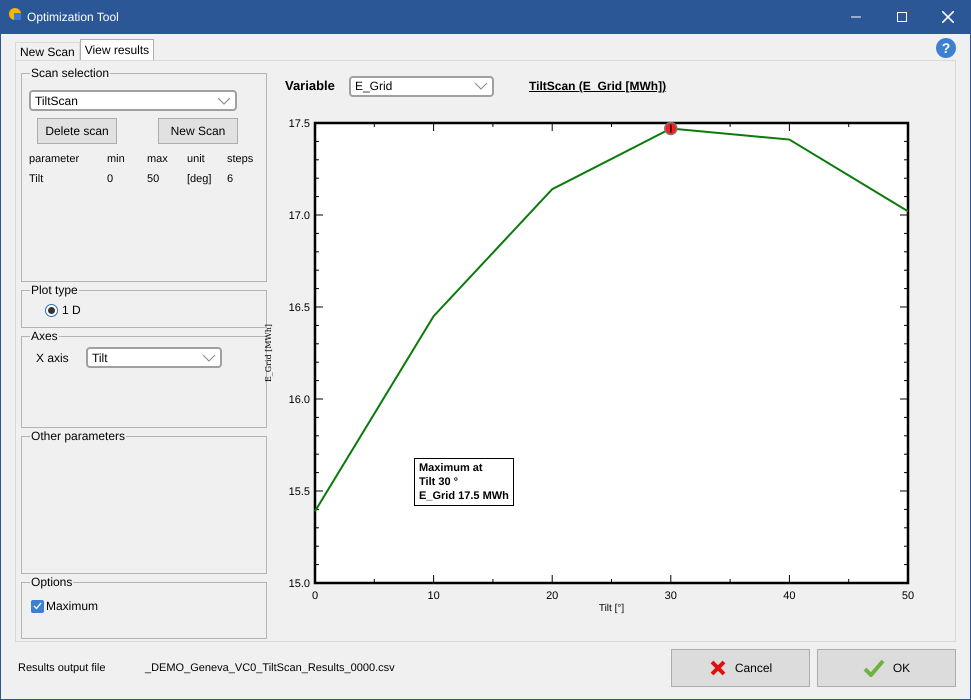  What do you see at coordinates (62, 668) in the screenshot?
I see `output-file-label: Results output file` at bounding box center [62, 668].